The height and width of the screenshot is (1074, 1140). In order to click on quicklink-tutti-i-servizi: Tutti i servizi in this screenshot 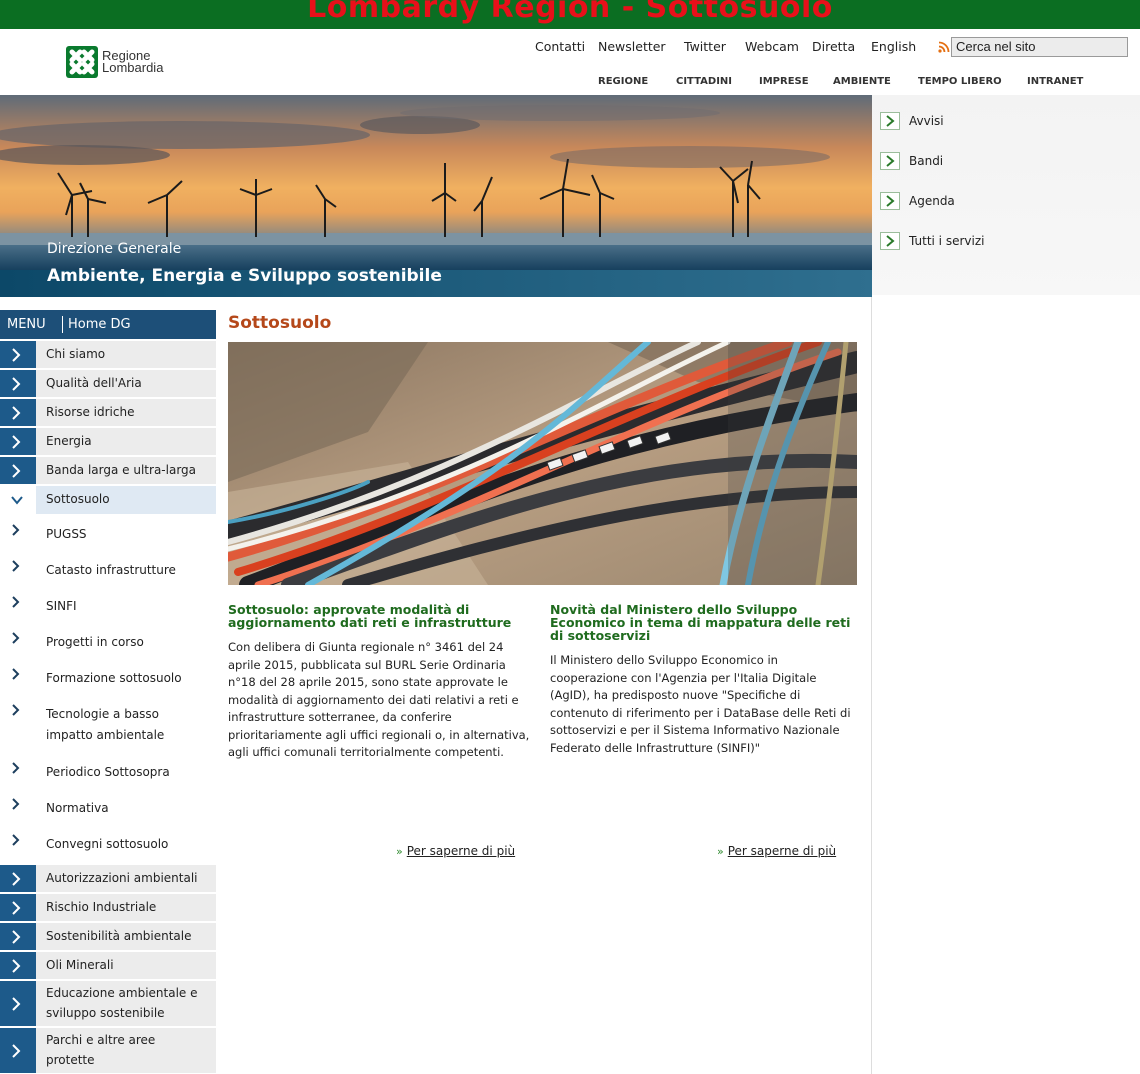, I will do `click(1010, 240)`.